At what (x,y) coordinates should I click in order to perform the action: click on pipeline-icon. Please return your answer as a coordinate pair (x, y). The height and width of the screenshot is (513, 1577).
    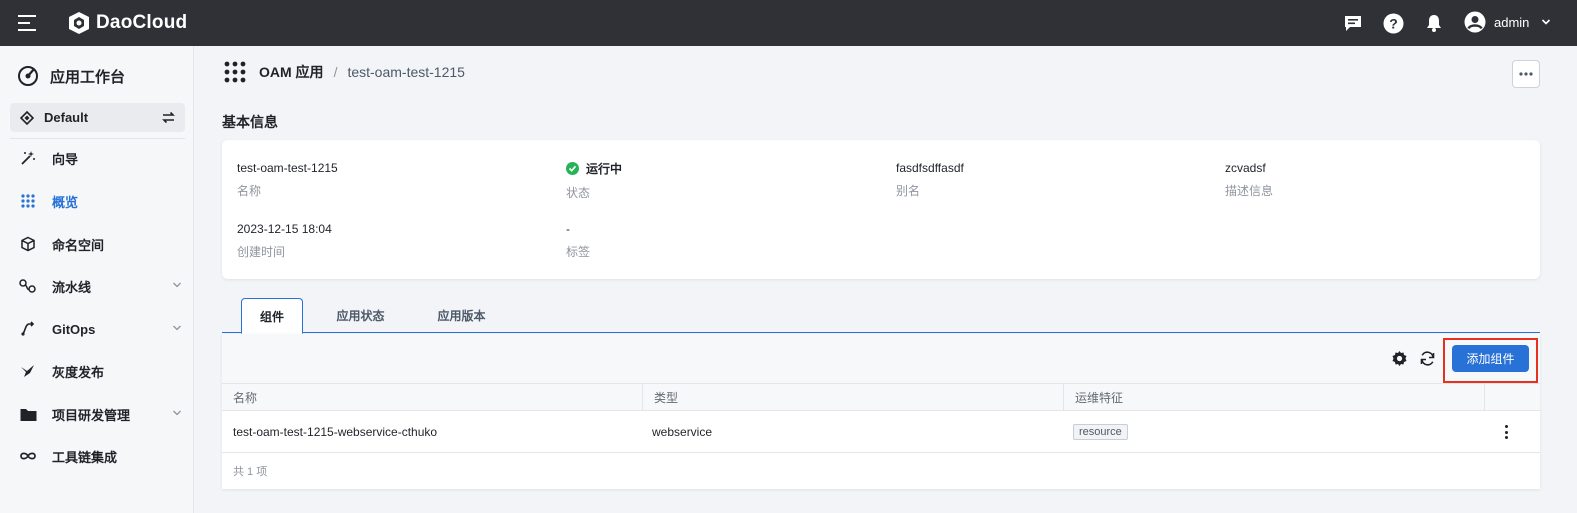
    Looking at the image, I should click on (28, 286).